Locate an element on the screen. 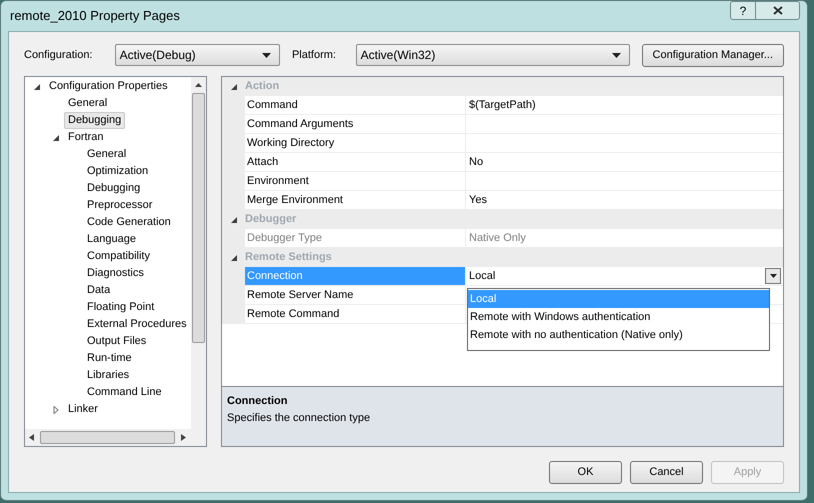 The width and height of the screenshot is (814, 503). dropdown-field: Local is located at coordinates (624, 276).